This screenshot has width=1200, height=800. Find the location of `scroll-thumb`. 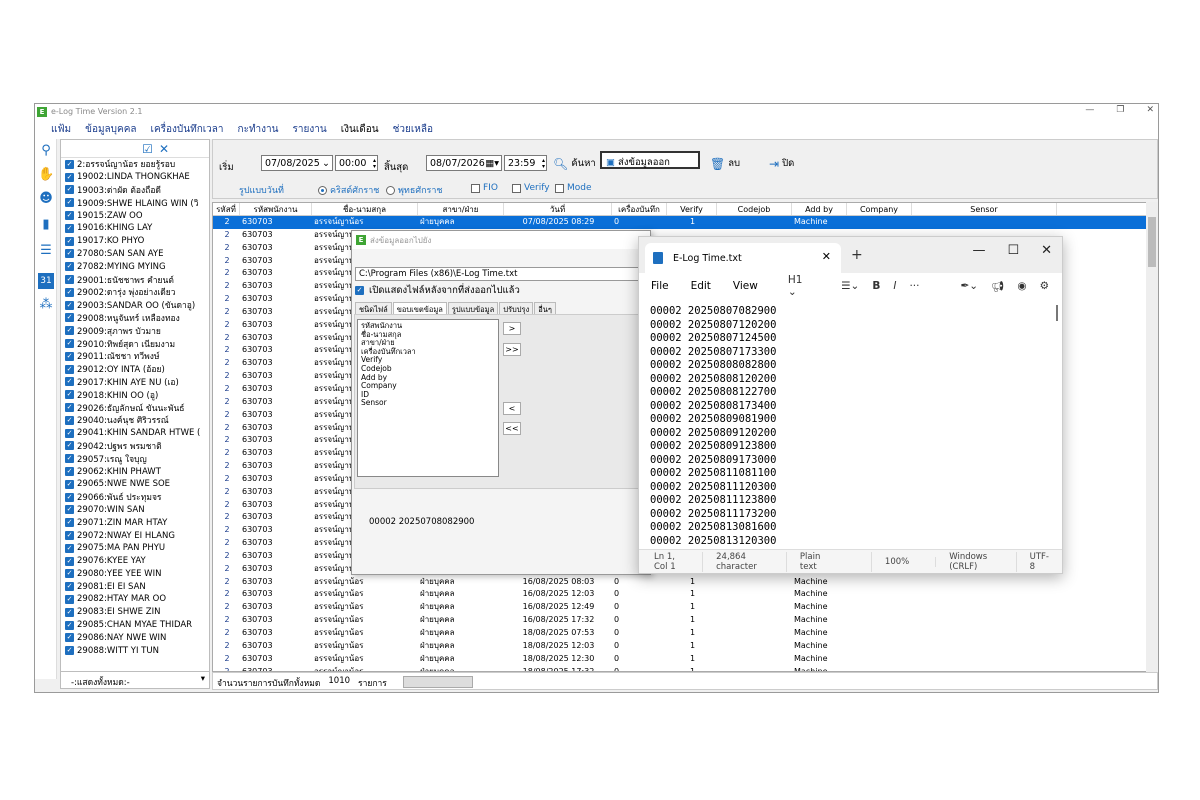

scroll-thumb is located at coordinates (1152, 242).